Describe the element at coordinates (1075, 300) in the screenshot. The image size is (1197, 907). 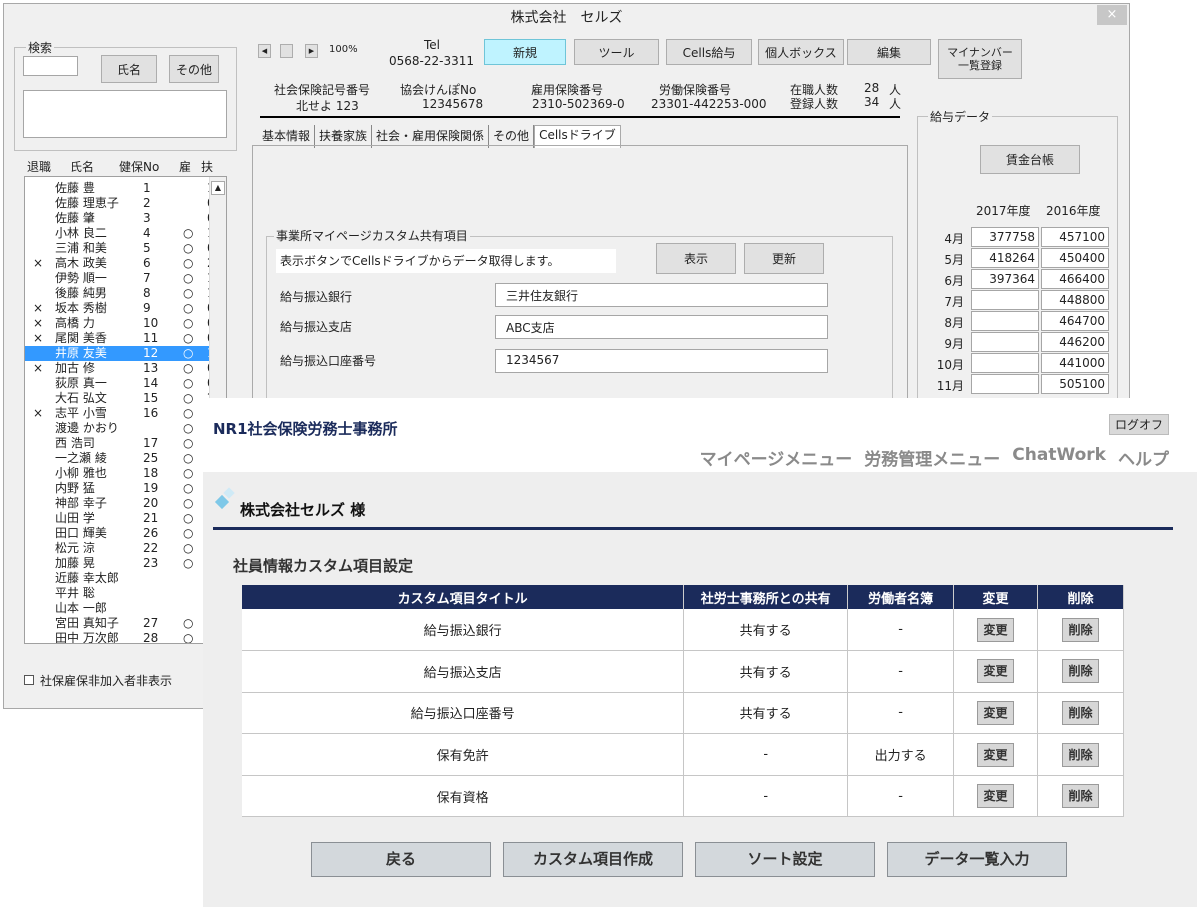
I see `payroll-2016-value: 448800` at that location.